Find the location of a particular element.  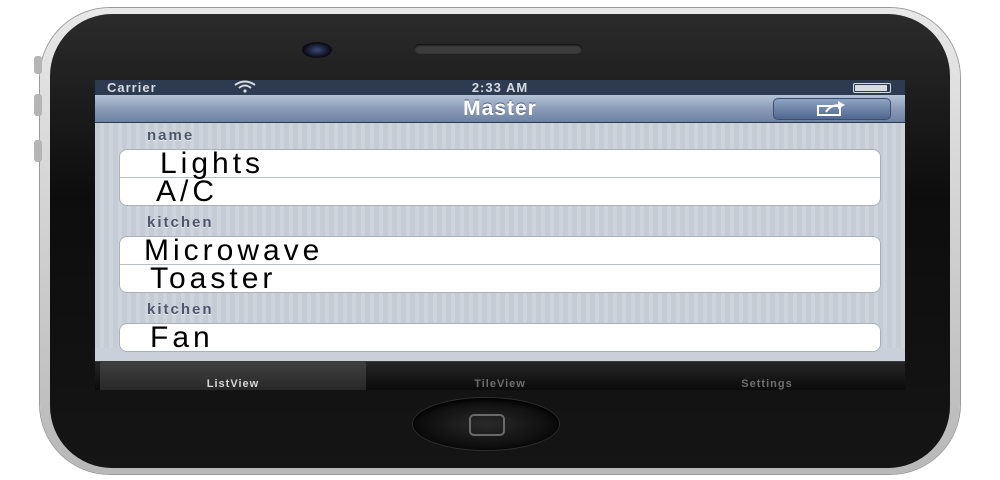

list-group: Lights A/C is located at coordinates (500, 177).